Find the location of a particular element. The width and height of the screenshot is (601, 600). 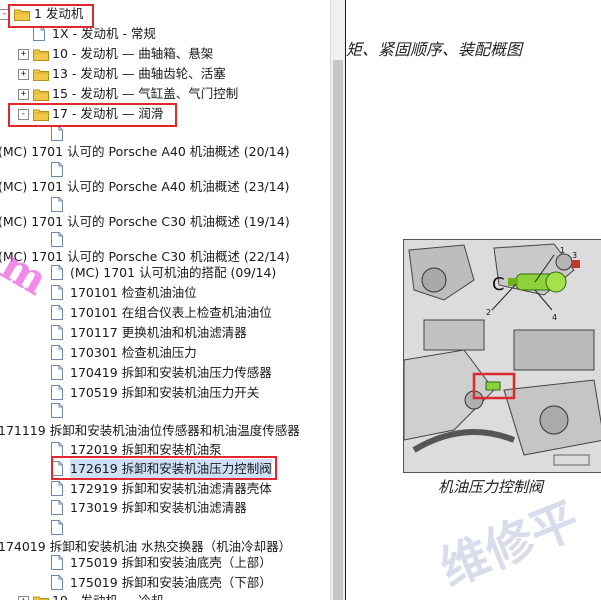

tree-item-label: (MC) 1701 认可的 Porsche C30 机油概述 (19/14) is located at coordinates (145, 221).